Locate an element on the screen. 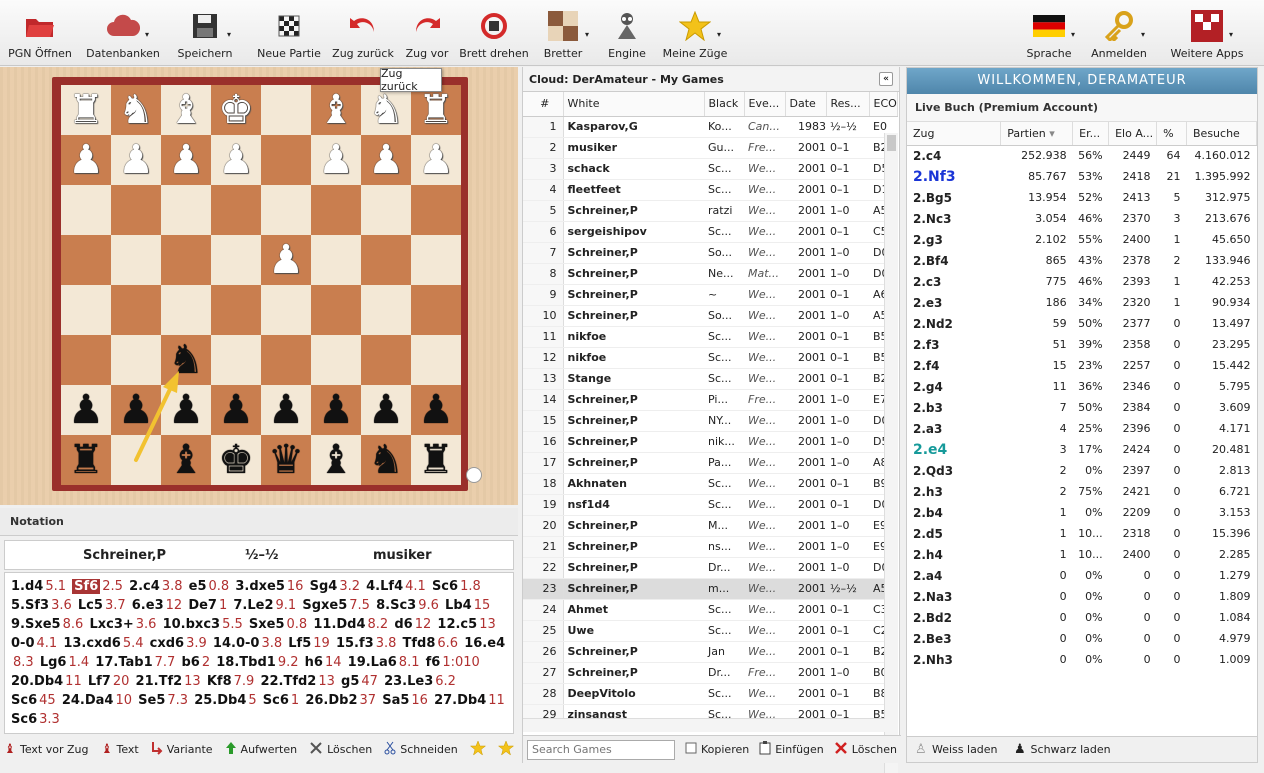  löschen-button: Löschen is located at coordinates (865, 749).